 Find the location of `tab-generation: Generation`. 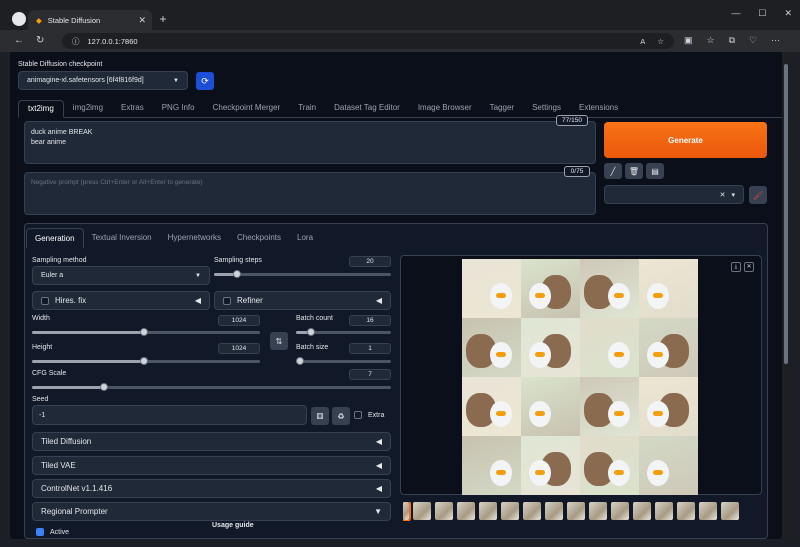

tab-generation: Generation is located at coordinates (55, 238).